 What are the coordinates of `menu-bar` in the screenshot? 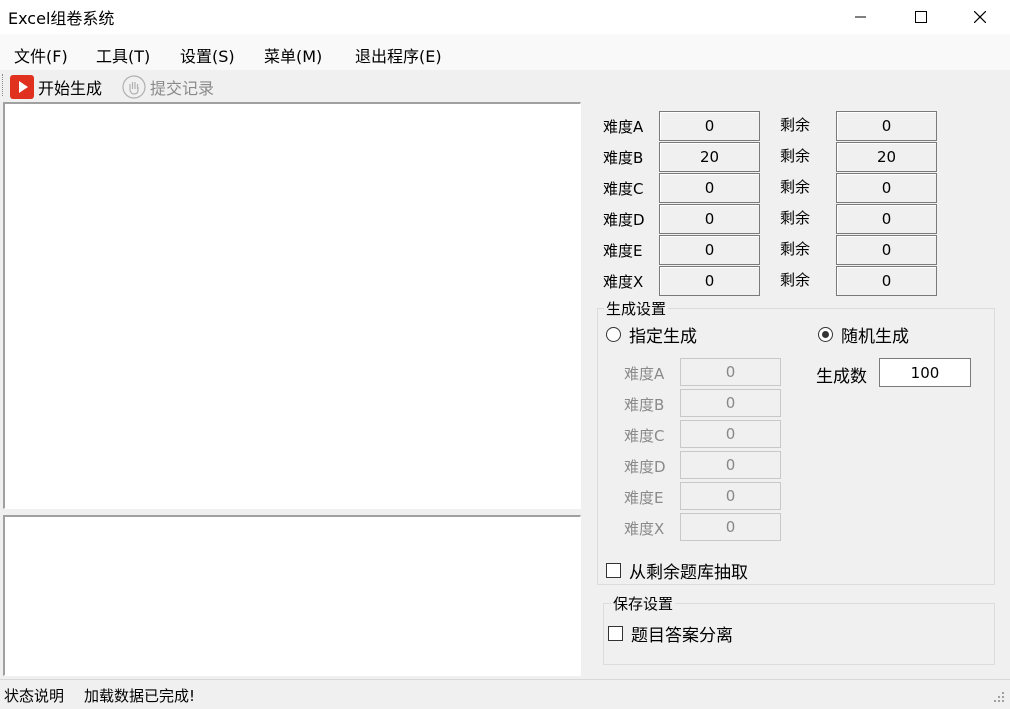 It's located at (505, 52).